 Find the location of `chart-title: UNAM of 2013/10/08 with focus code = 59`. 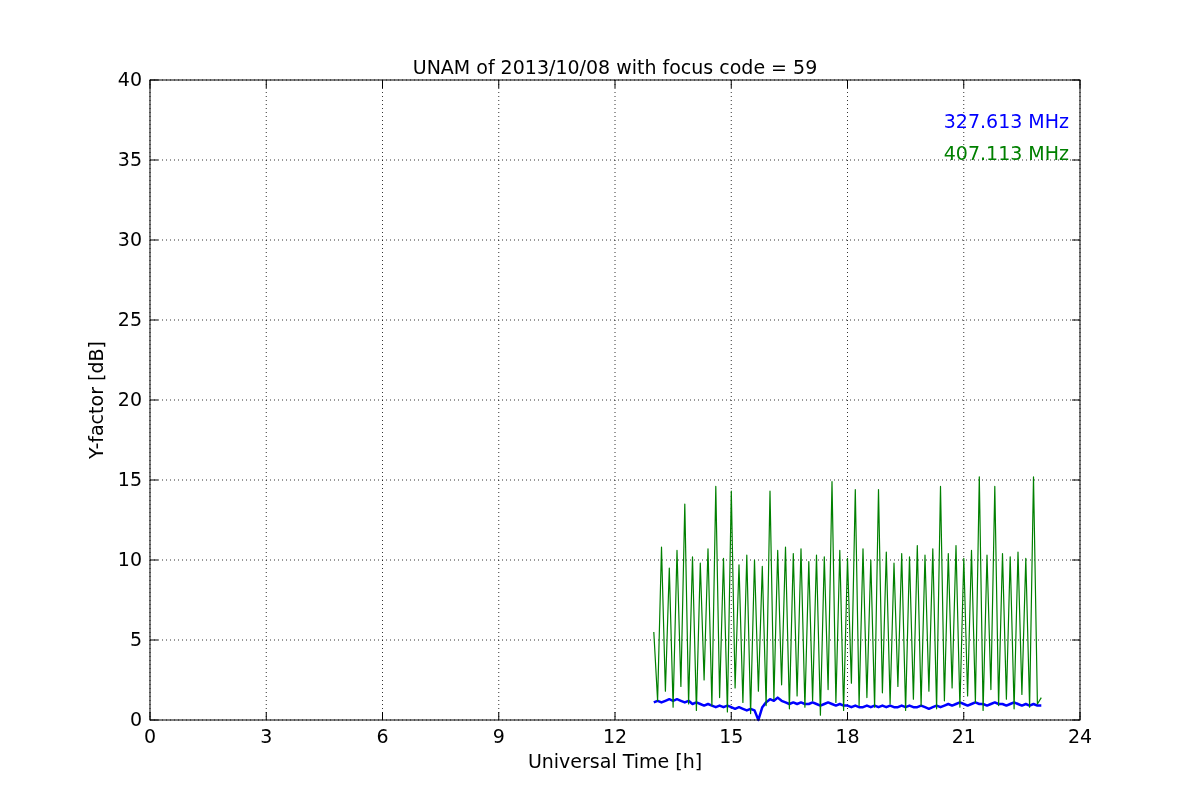

chart-title: UNAM of 2013/10/08 with focus code = 59 is located at coordinates (615, 67).